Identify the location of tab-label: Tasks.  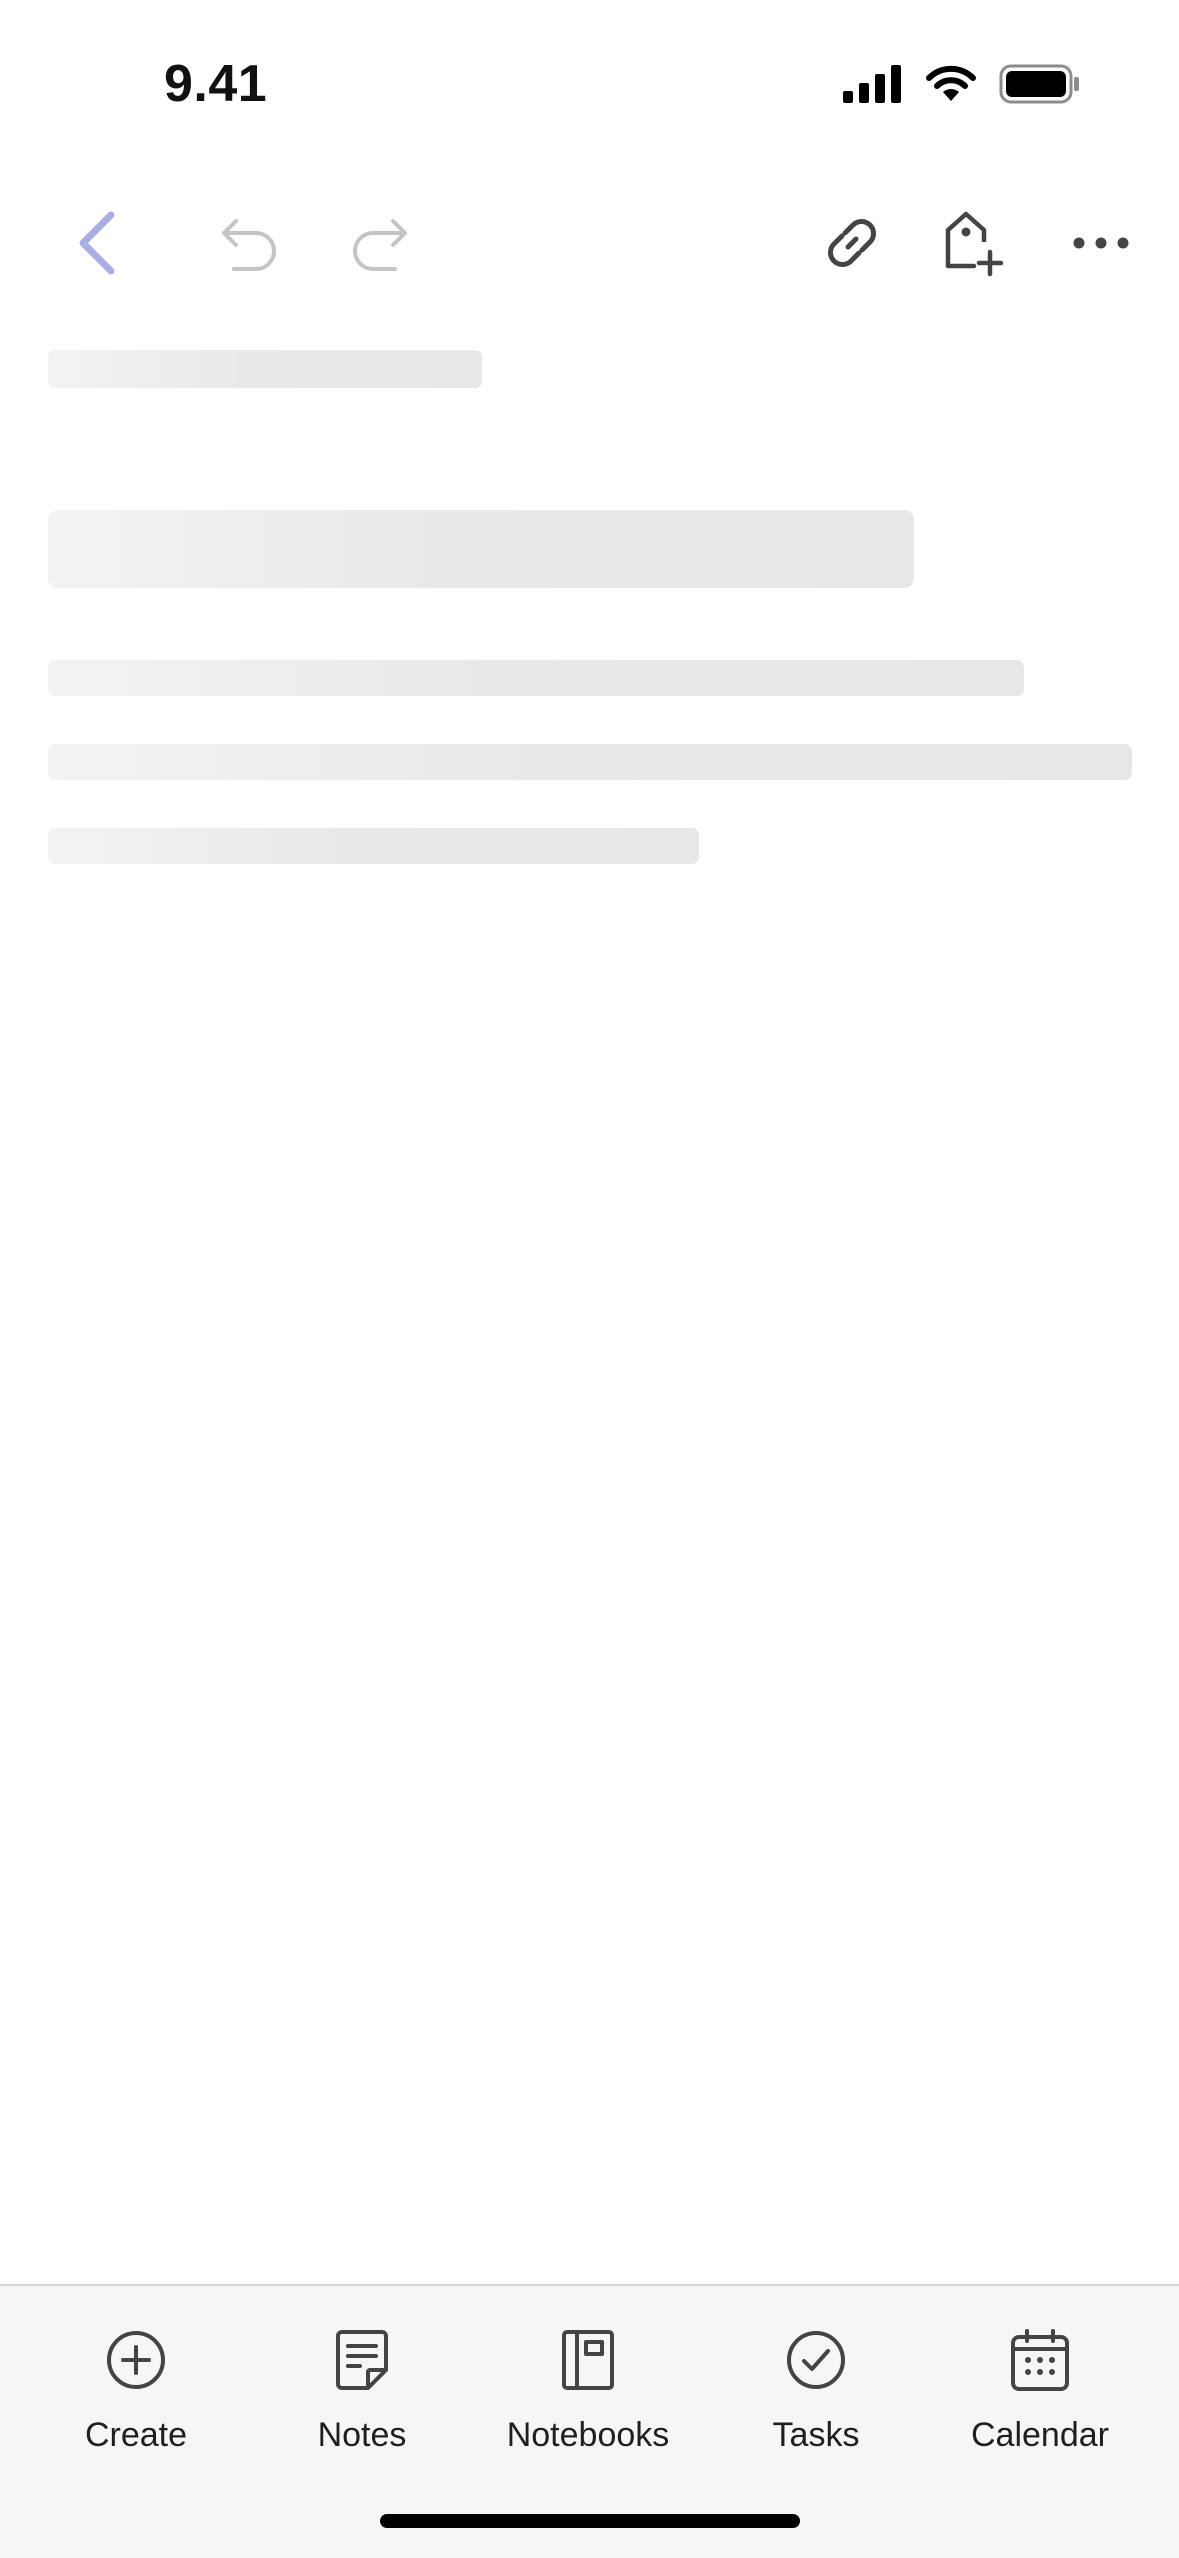
(816, 2435).